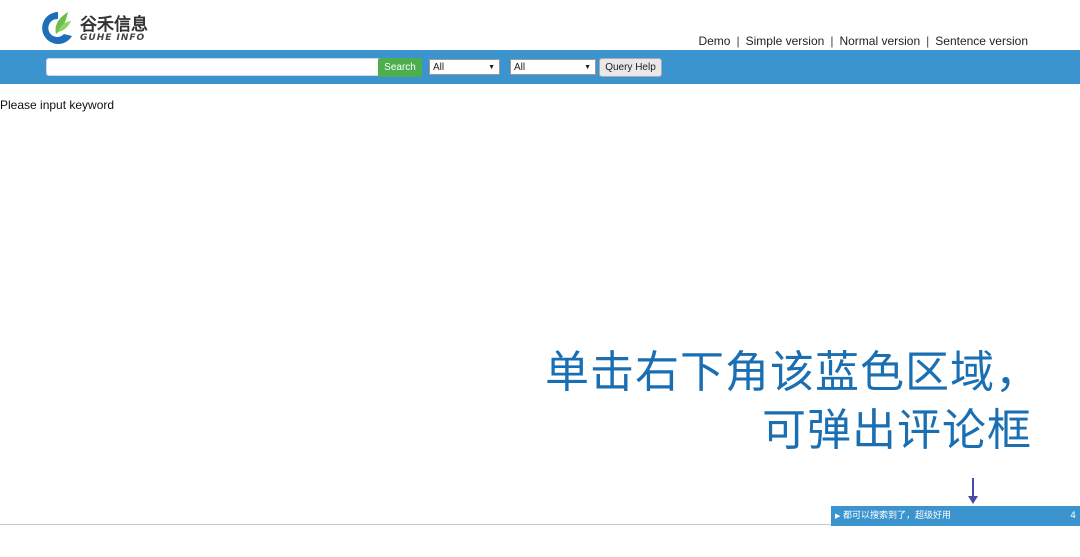  Describe the element at coordinates (792, 372) in the screenshot. I see `annotation-line-1: 单击右下角该蓝色区域，` at that location.